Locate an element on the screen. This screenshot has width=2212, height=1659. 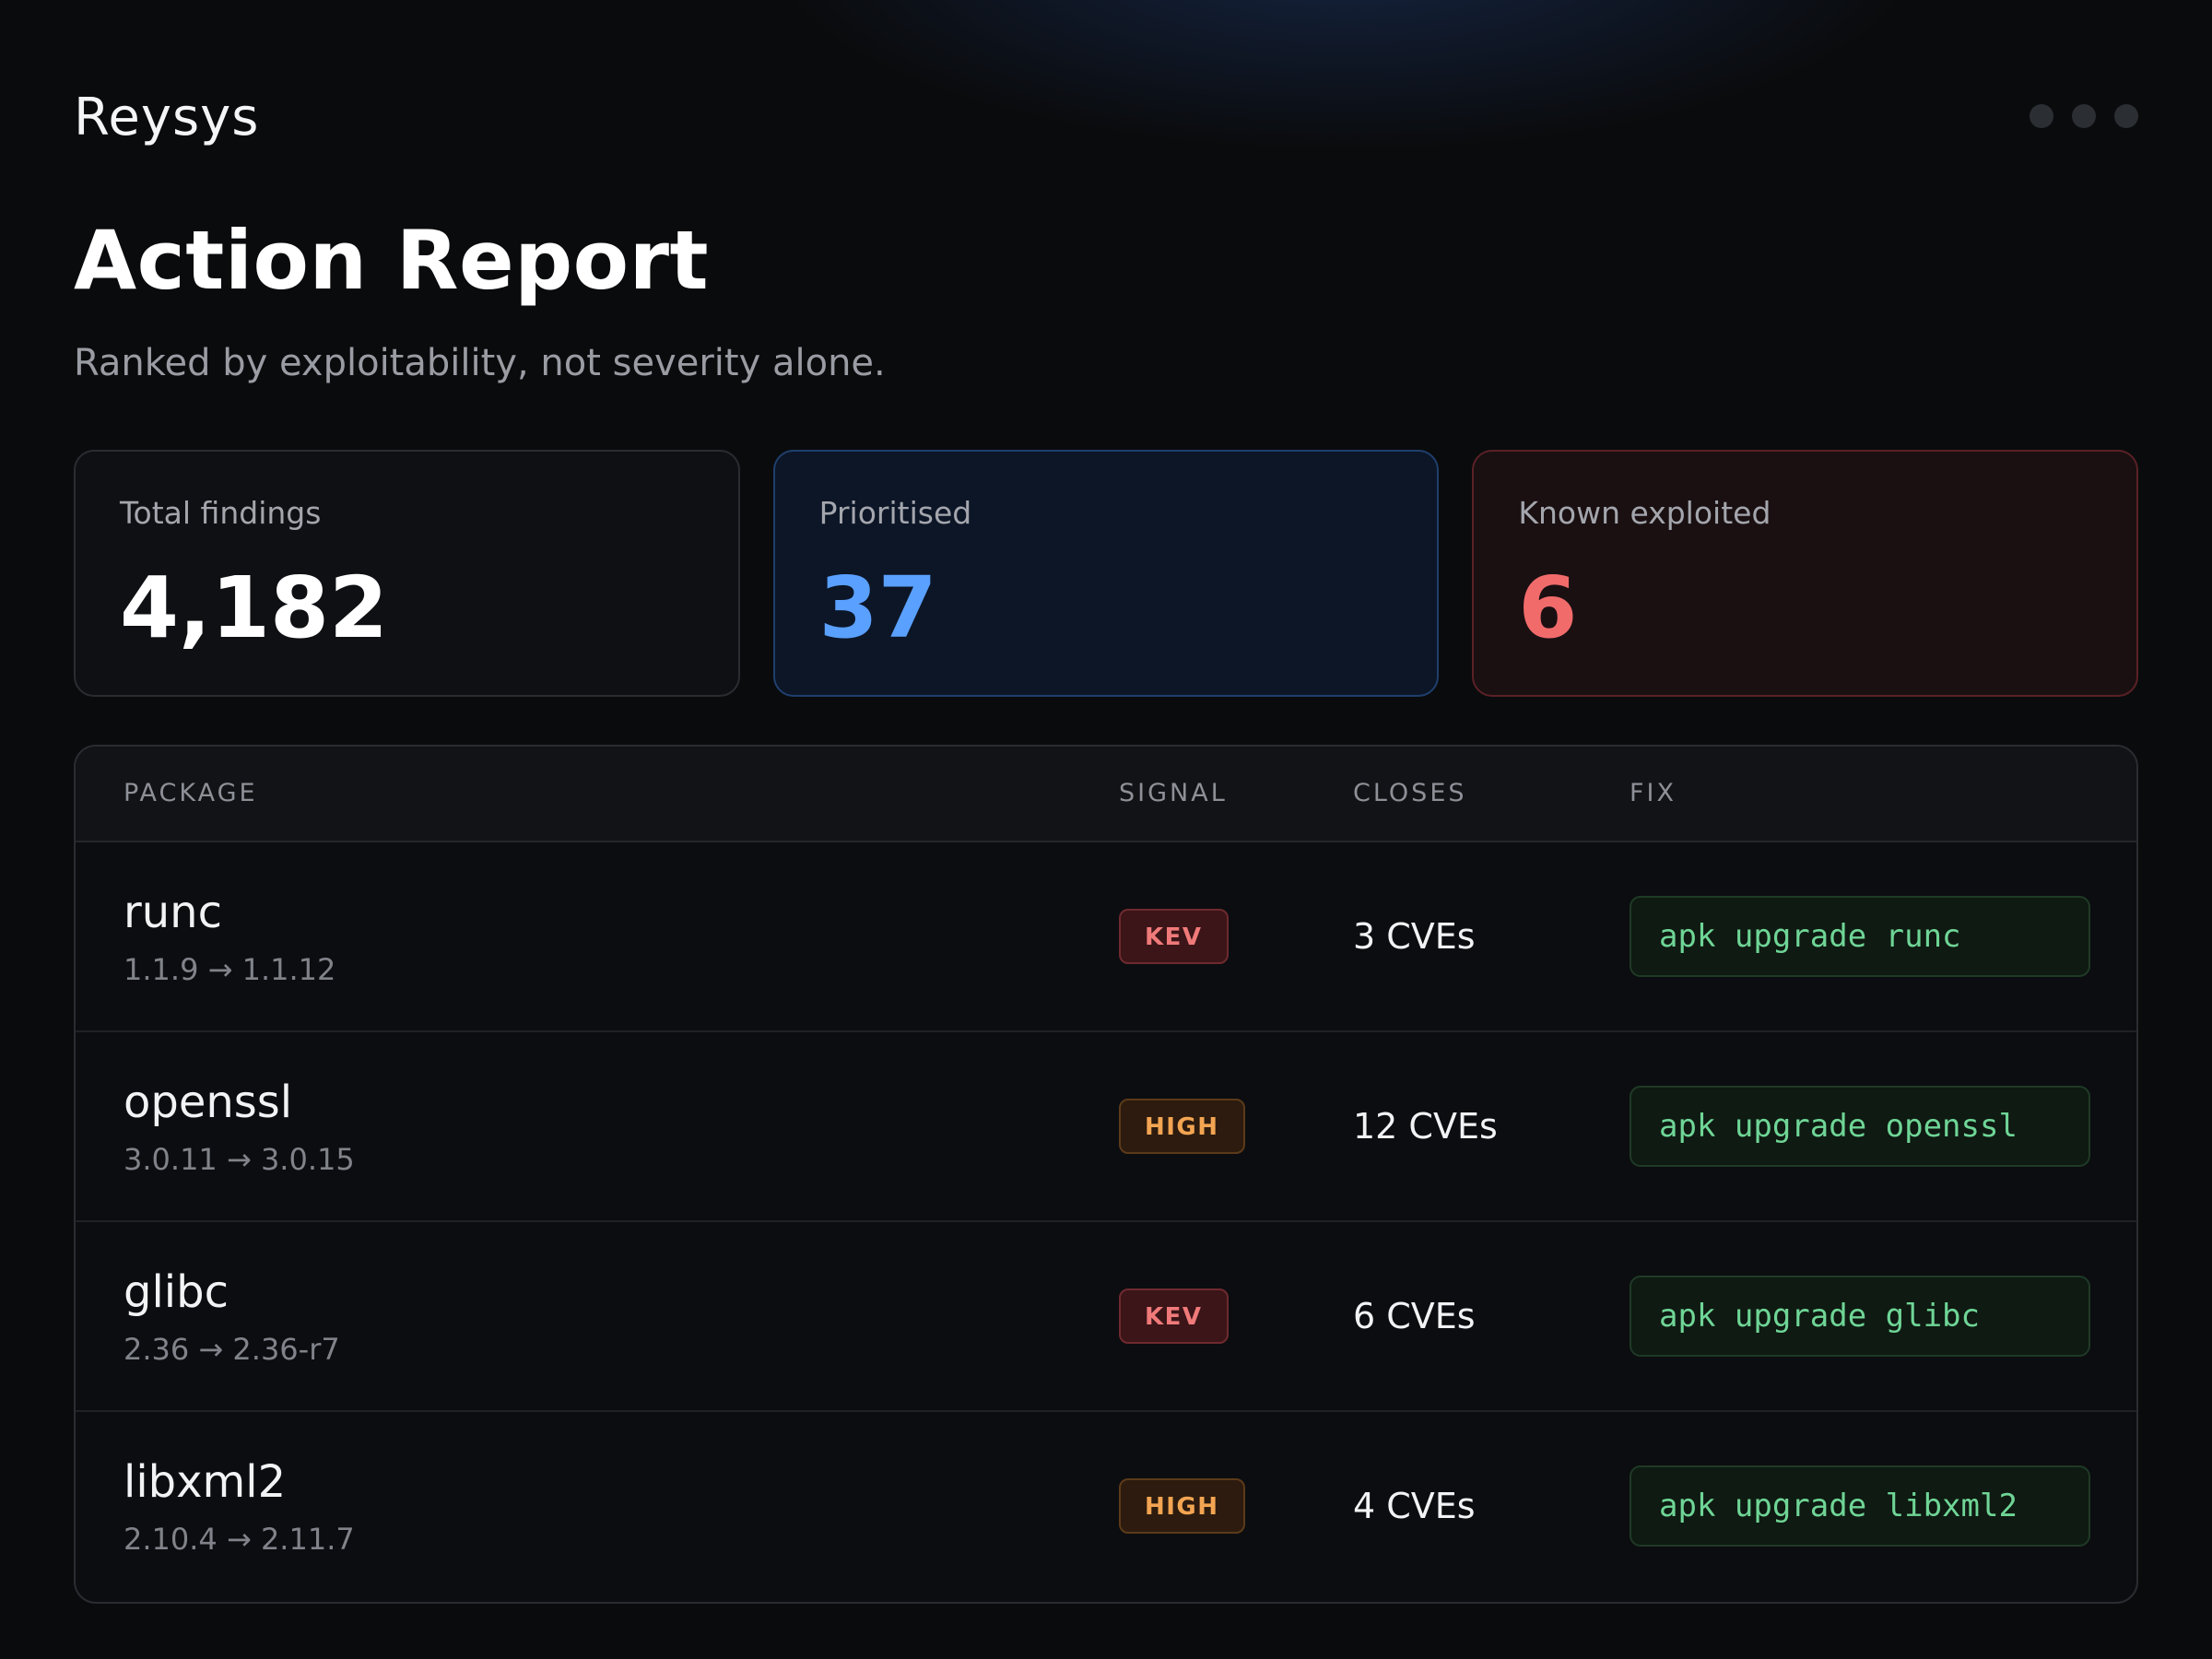
closes-count: 6 CVEs is located at coordinates (1414, 1316).